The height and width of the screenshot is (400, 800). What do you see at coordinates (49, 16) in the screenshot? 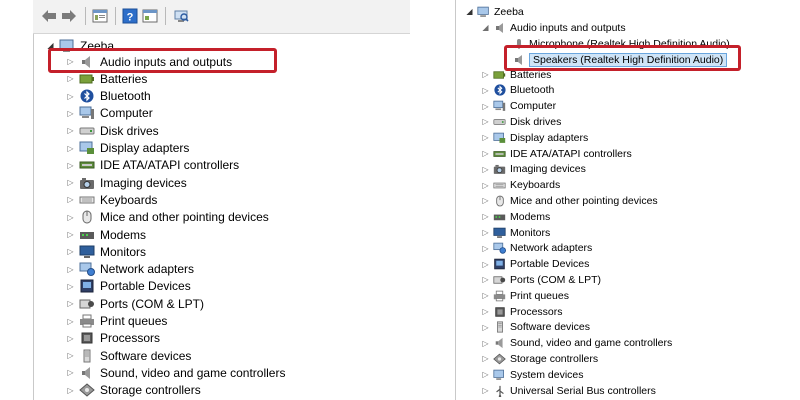
I see `arrow-left-icon` at bounding box center [49, 16].